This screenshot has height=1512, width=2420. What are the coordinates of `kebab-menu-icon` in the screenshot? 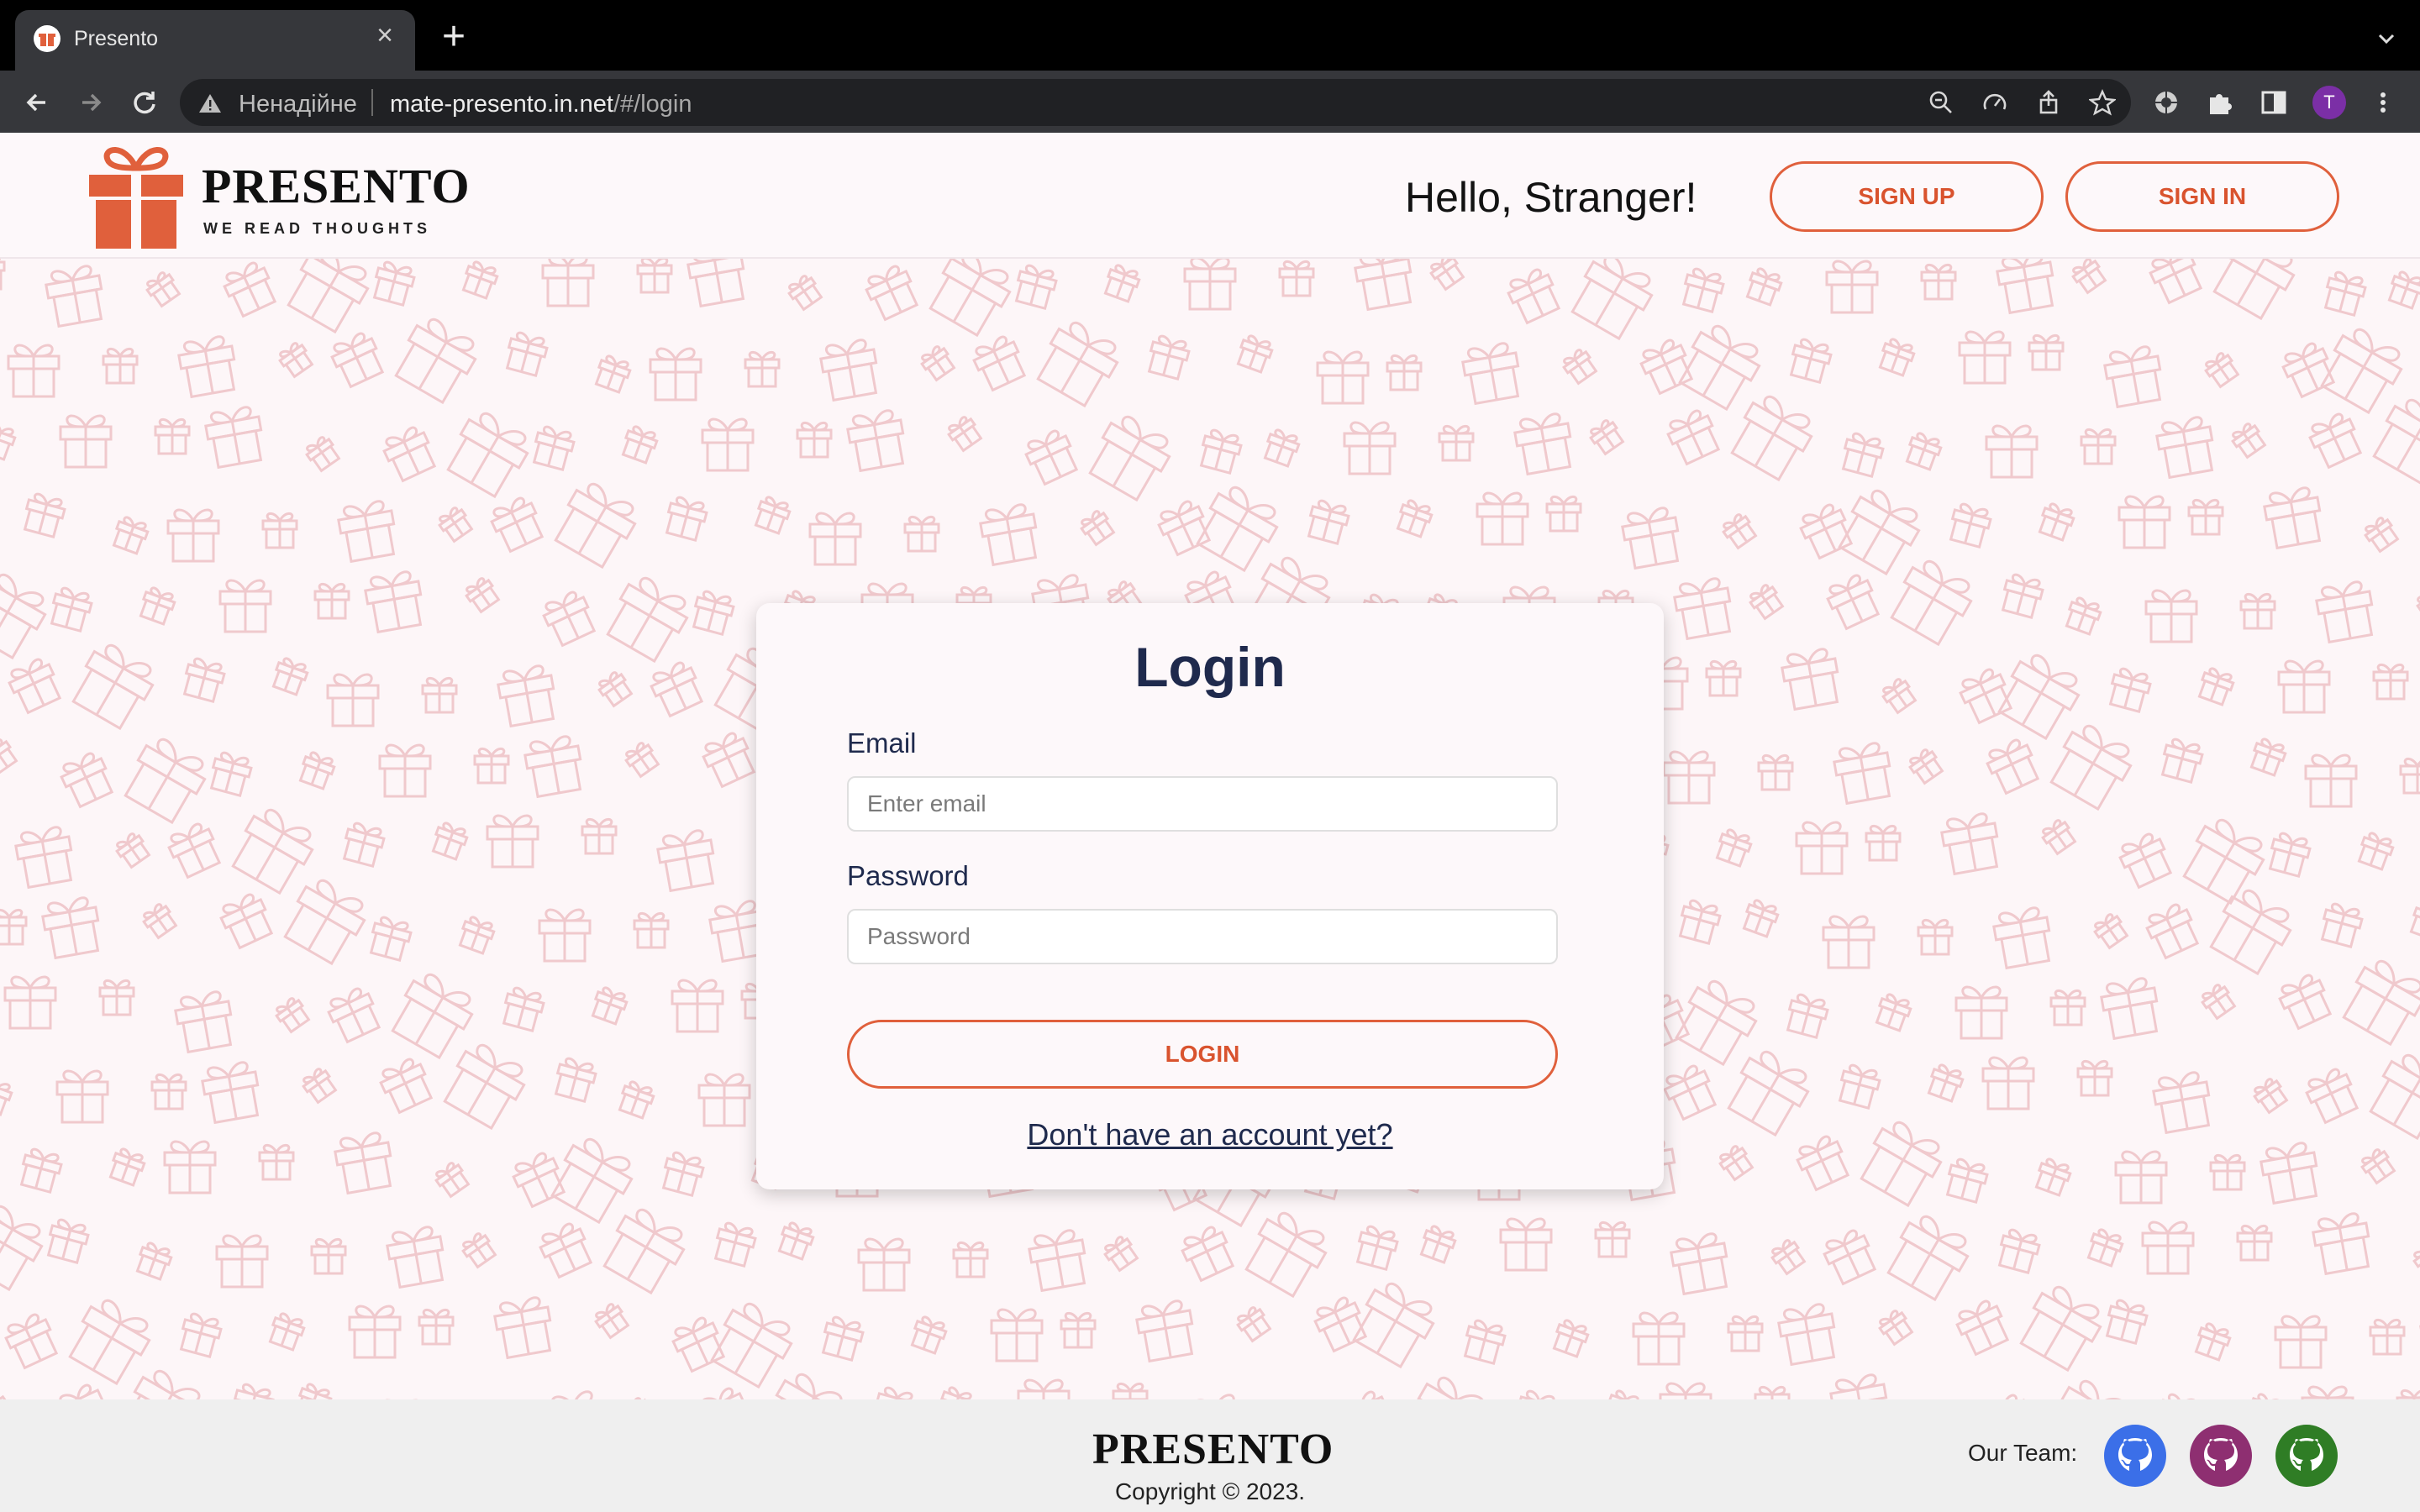 It's located at (2383, 102).